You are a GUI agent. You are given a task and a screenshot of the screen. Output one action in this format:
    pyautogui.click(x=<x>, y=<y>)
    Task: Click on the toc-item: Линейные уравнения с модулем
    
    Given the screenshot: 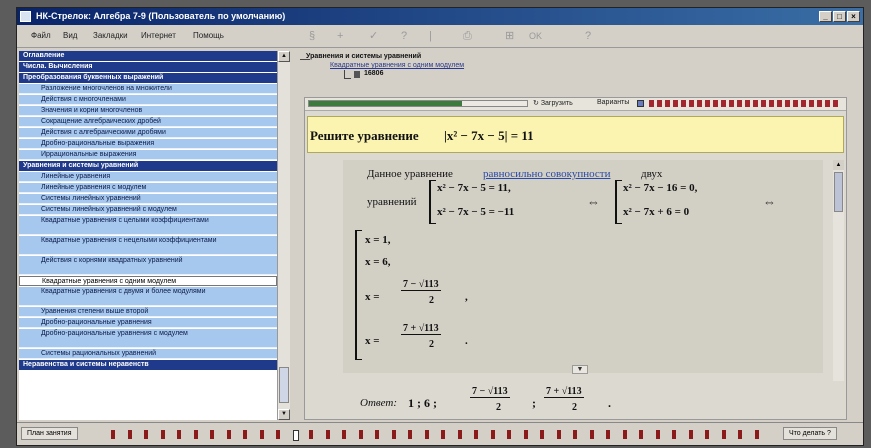 What is the action you would take?
    pyautogui.click(x=148, y=188)
    